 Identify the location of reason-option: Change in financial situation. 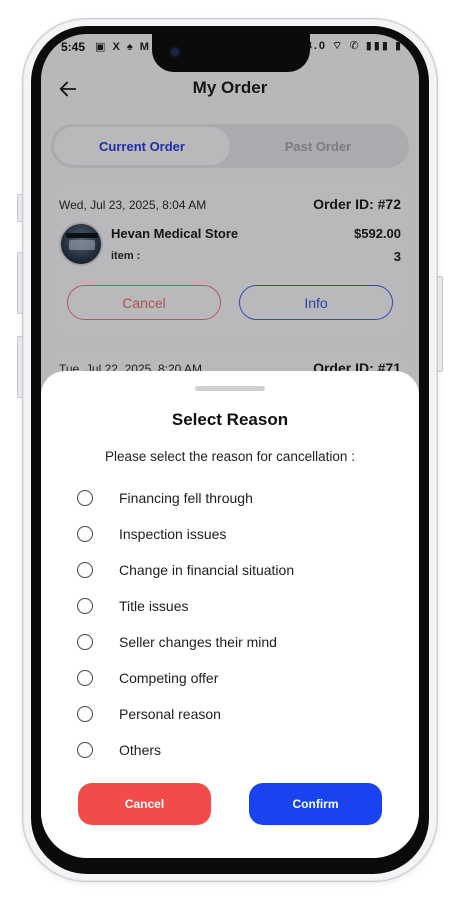
(227, 570).